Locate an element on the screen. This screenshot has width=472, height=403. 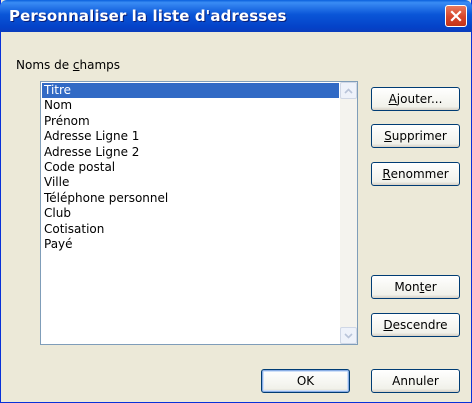
up-label-pre: Mon is located at coordinates (407, 287).